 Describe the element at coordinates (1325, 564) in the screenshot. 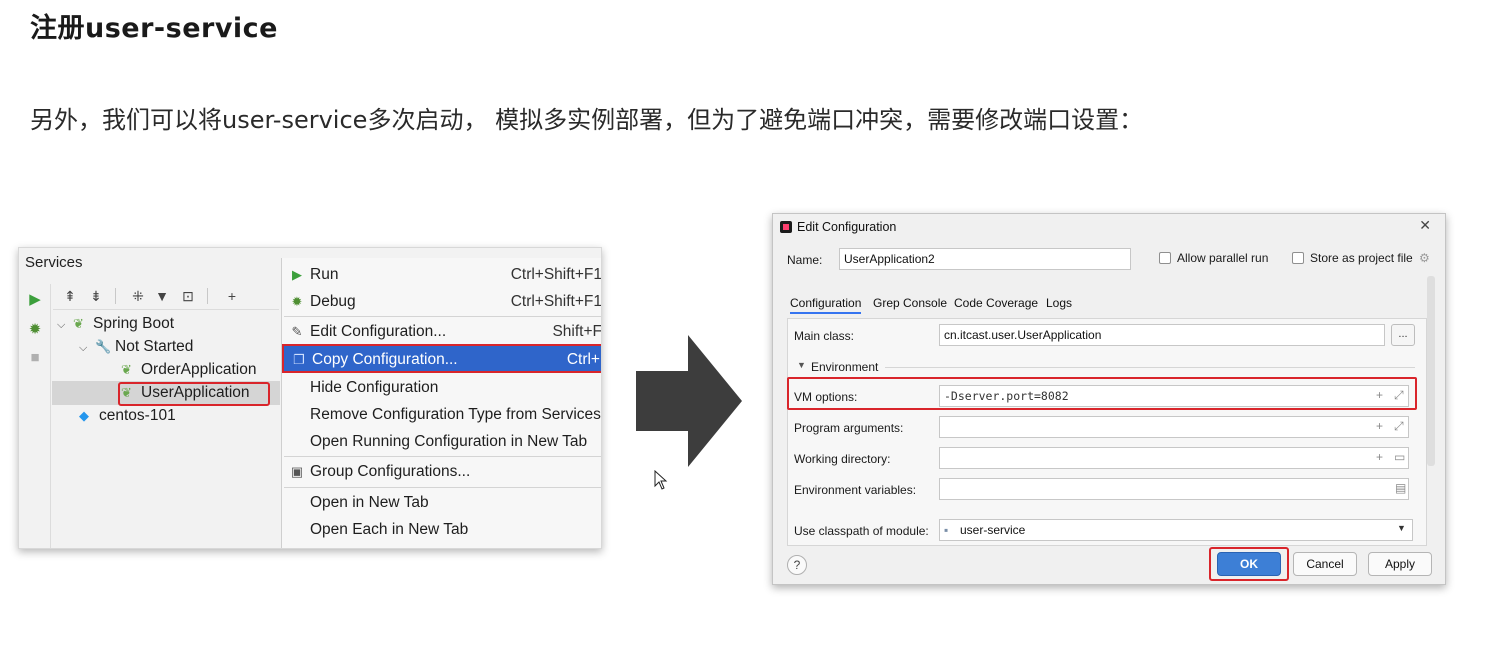

I see `cancel-button: Cancel` at that location.